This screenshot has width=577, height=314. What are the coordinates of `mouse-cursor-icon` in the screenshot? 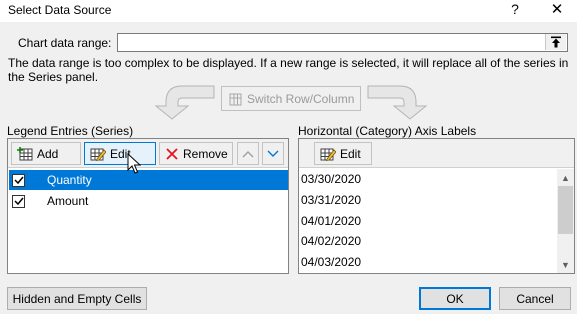 It's located at (134, 163).